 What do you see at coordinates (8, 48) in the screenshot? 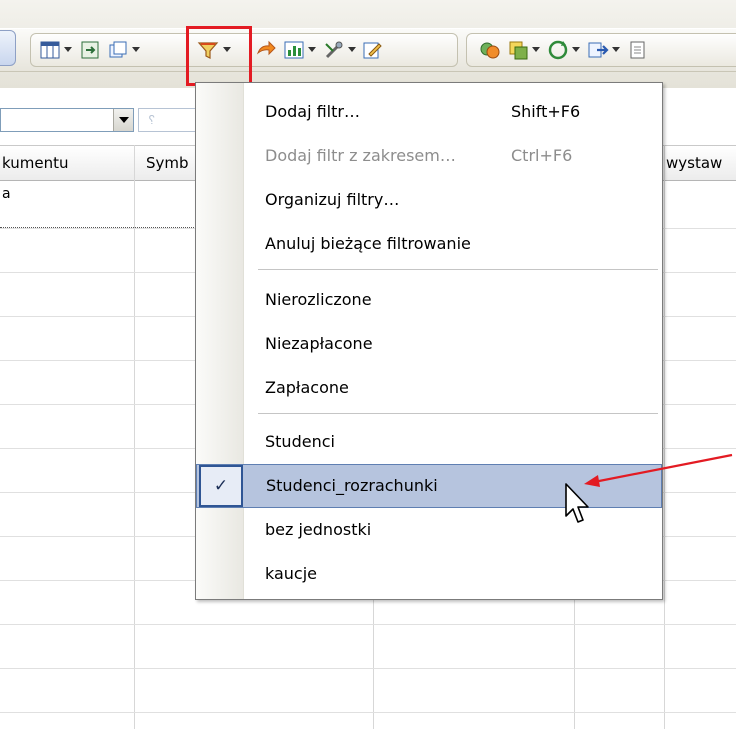
I see `toolbar-grip` at bounding box center [8, 48].